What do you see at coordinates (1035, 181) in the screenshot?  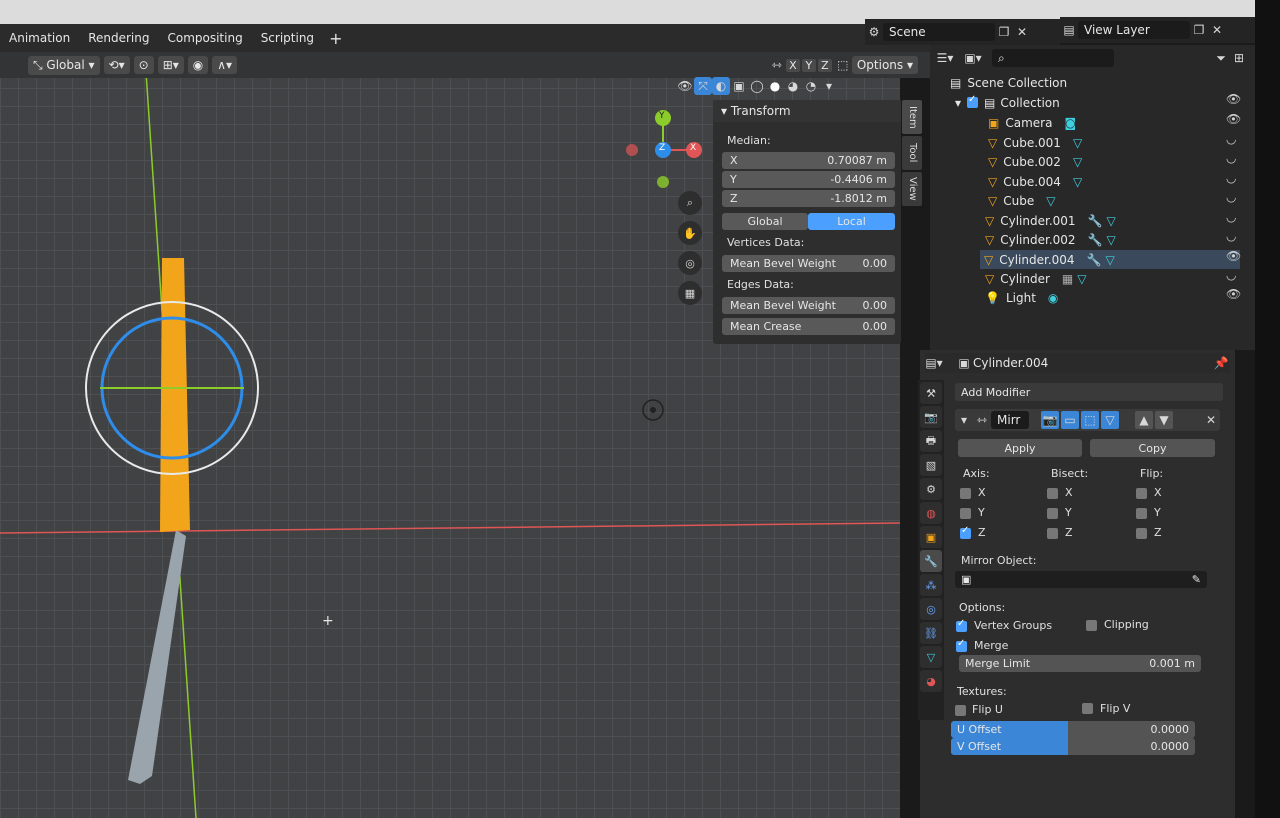 I see `outliner-item-cube004: ▽ Cube.004 ▽` at bounding box center [1035, 181].